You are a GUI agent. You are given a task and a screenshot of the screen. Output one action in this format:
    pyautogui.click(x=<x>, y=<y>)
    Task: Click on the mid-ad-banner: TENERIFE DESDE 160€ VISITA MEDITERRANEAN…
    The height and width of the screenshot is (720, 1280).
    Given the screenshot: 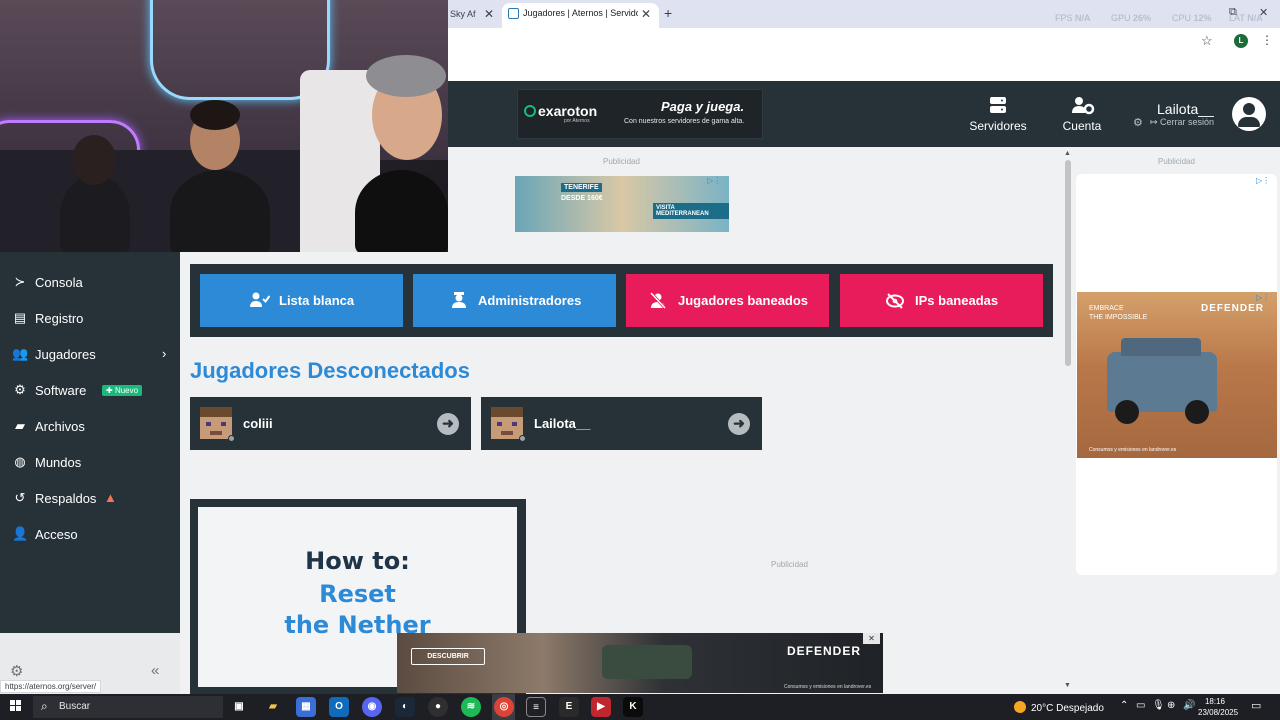 What is the action you would take?
    pyautogui.click(x=622, y=204)
    